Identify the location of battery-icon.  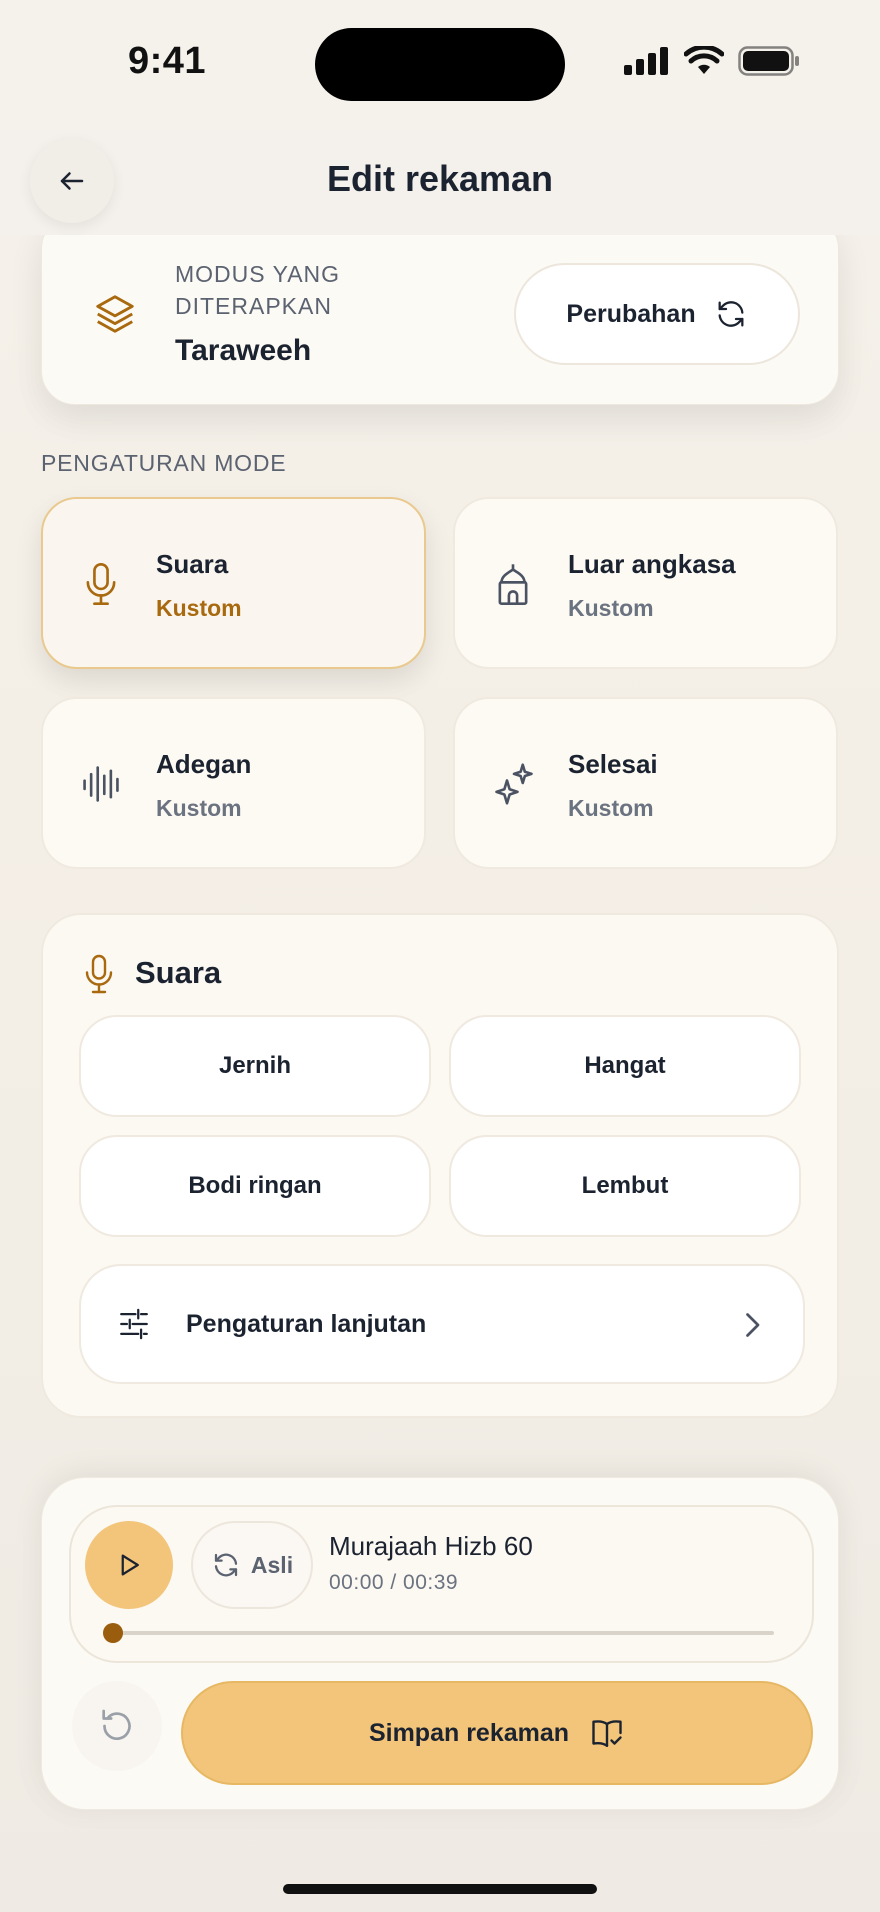
(768, 61).